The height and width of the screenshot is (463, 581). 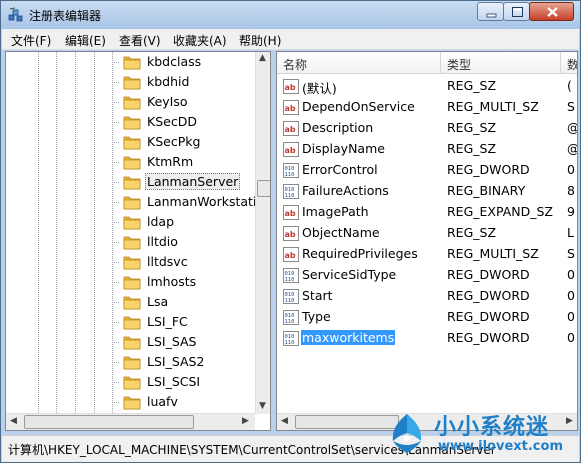 I want to click on tree-horizontal-scrollbar: ◀ ▶, so click(x=130, y=421).